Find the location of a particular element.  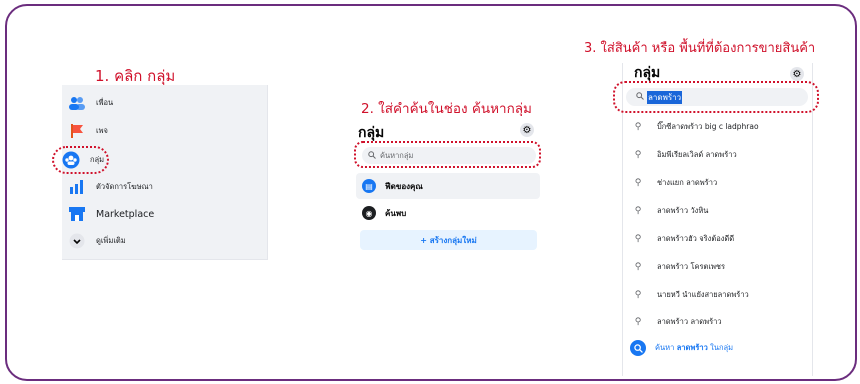

sidebar-item-label: เพื่อน is located at coordinates (105, 102).